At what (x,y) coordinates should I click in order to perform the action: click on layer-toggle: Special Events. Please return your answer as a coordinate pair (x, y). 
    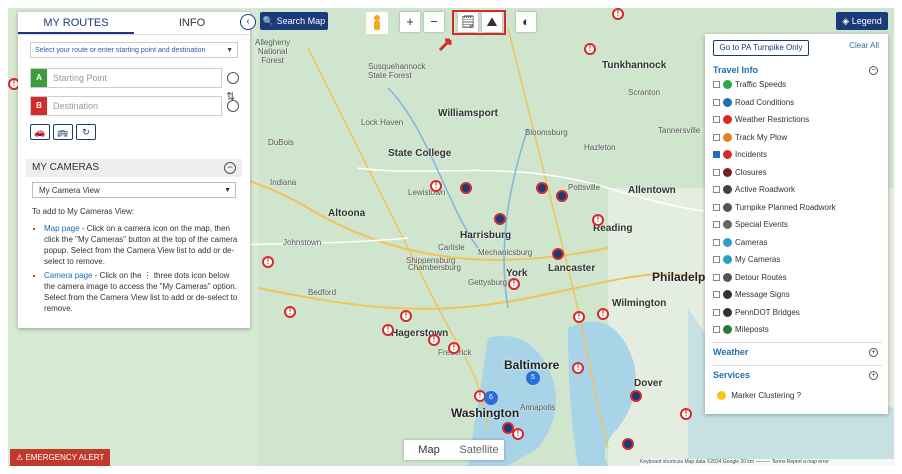
    Looking at the image, I should click on (750, 226).